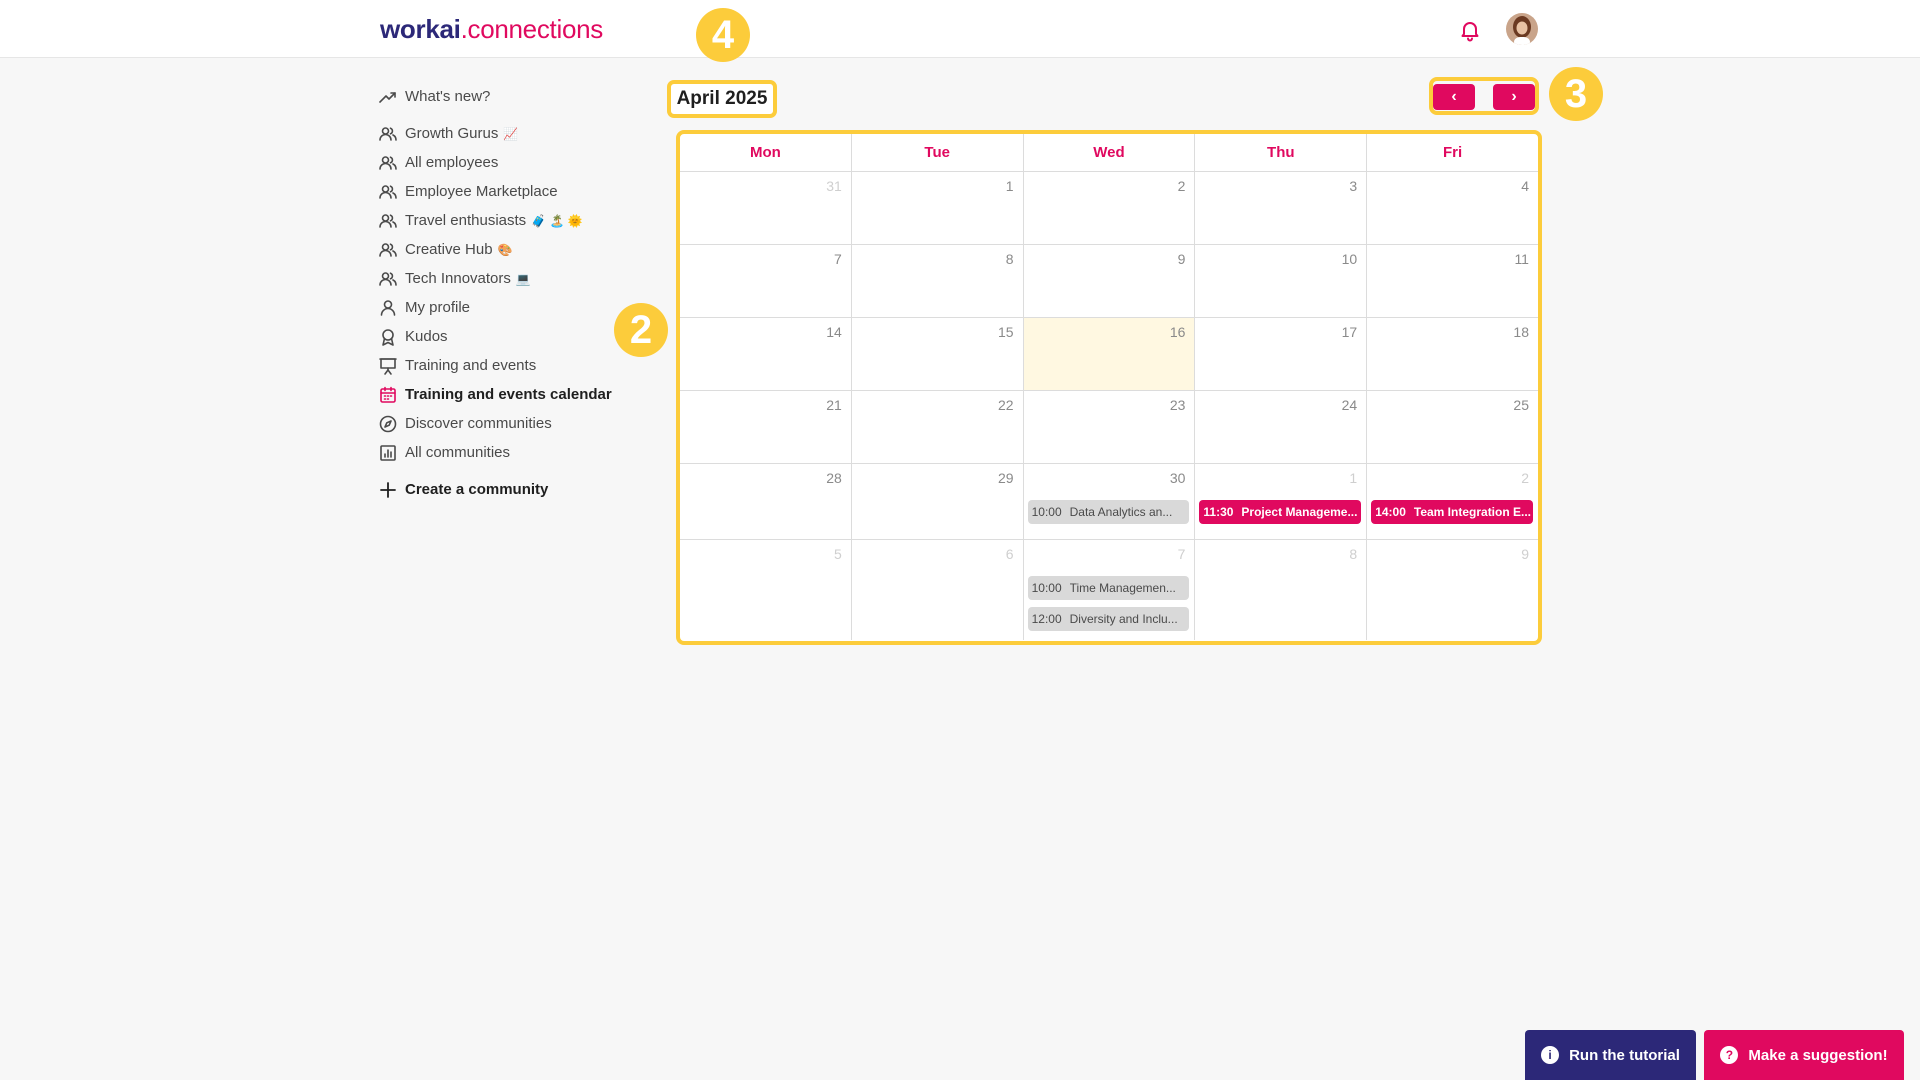 Image resolution: width=1920 pixels, height=1080 pixels. What do you see at coordinates (1009, 554) in the screenshot?
I see `day-number: 6` at bounding box center [1009, 554].